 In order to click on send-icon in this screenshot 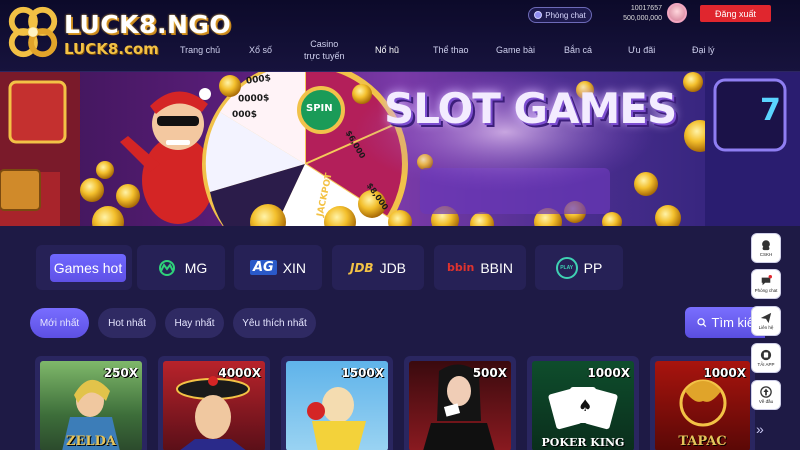, I will do `click(766, 318)`.